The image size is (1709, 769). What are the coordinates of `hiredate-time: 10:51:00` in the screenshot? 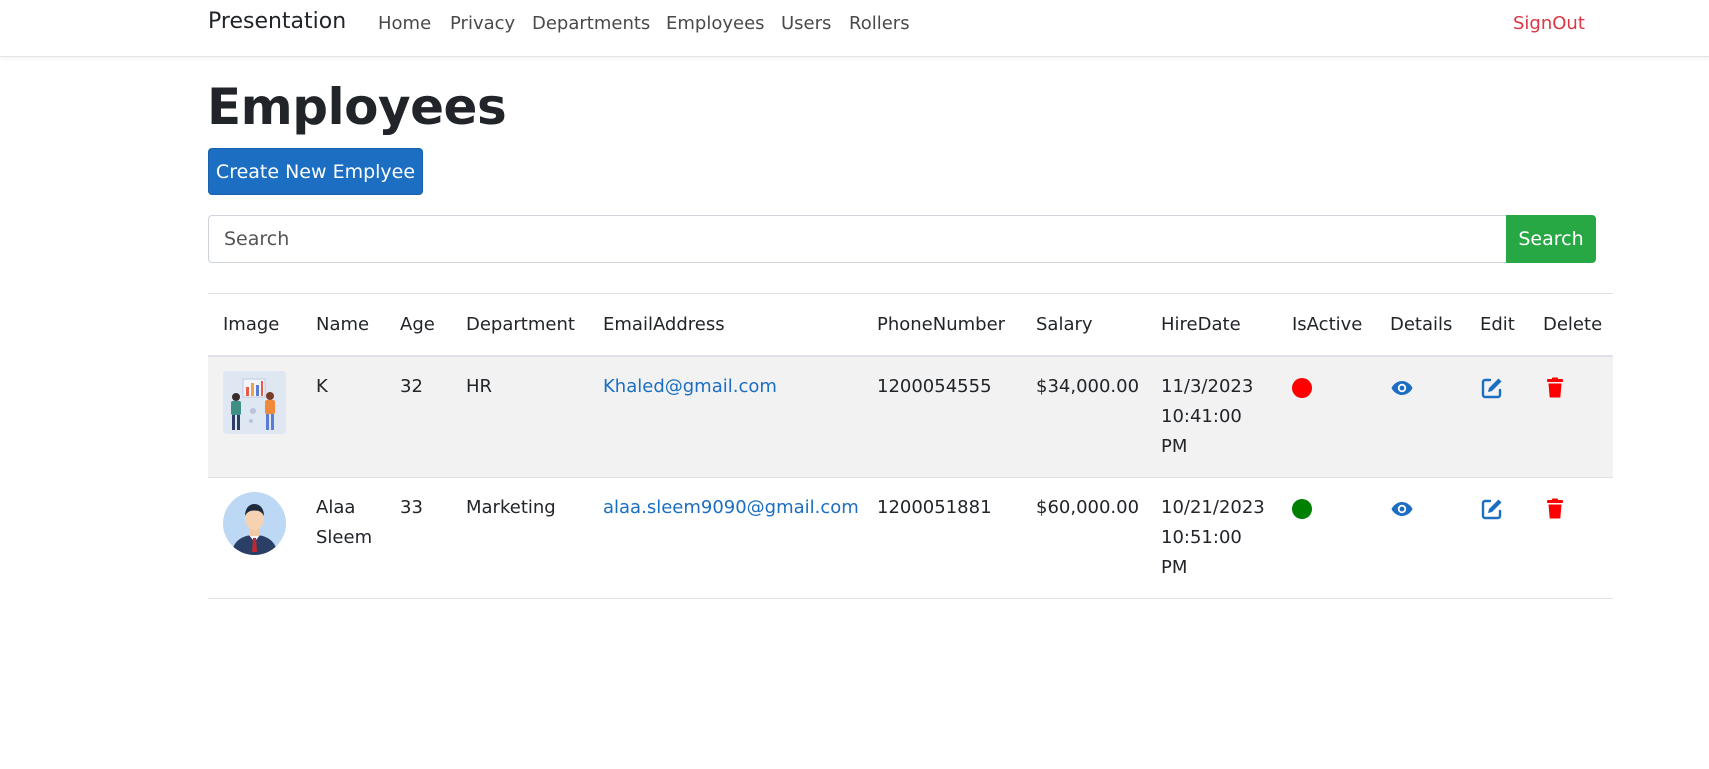 It's located at (1201, 537).